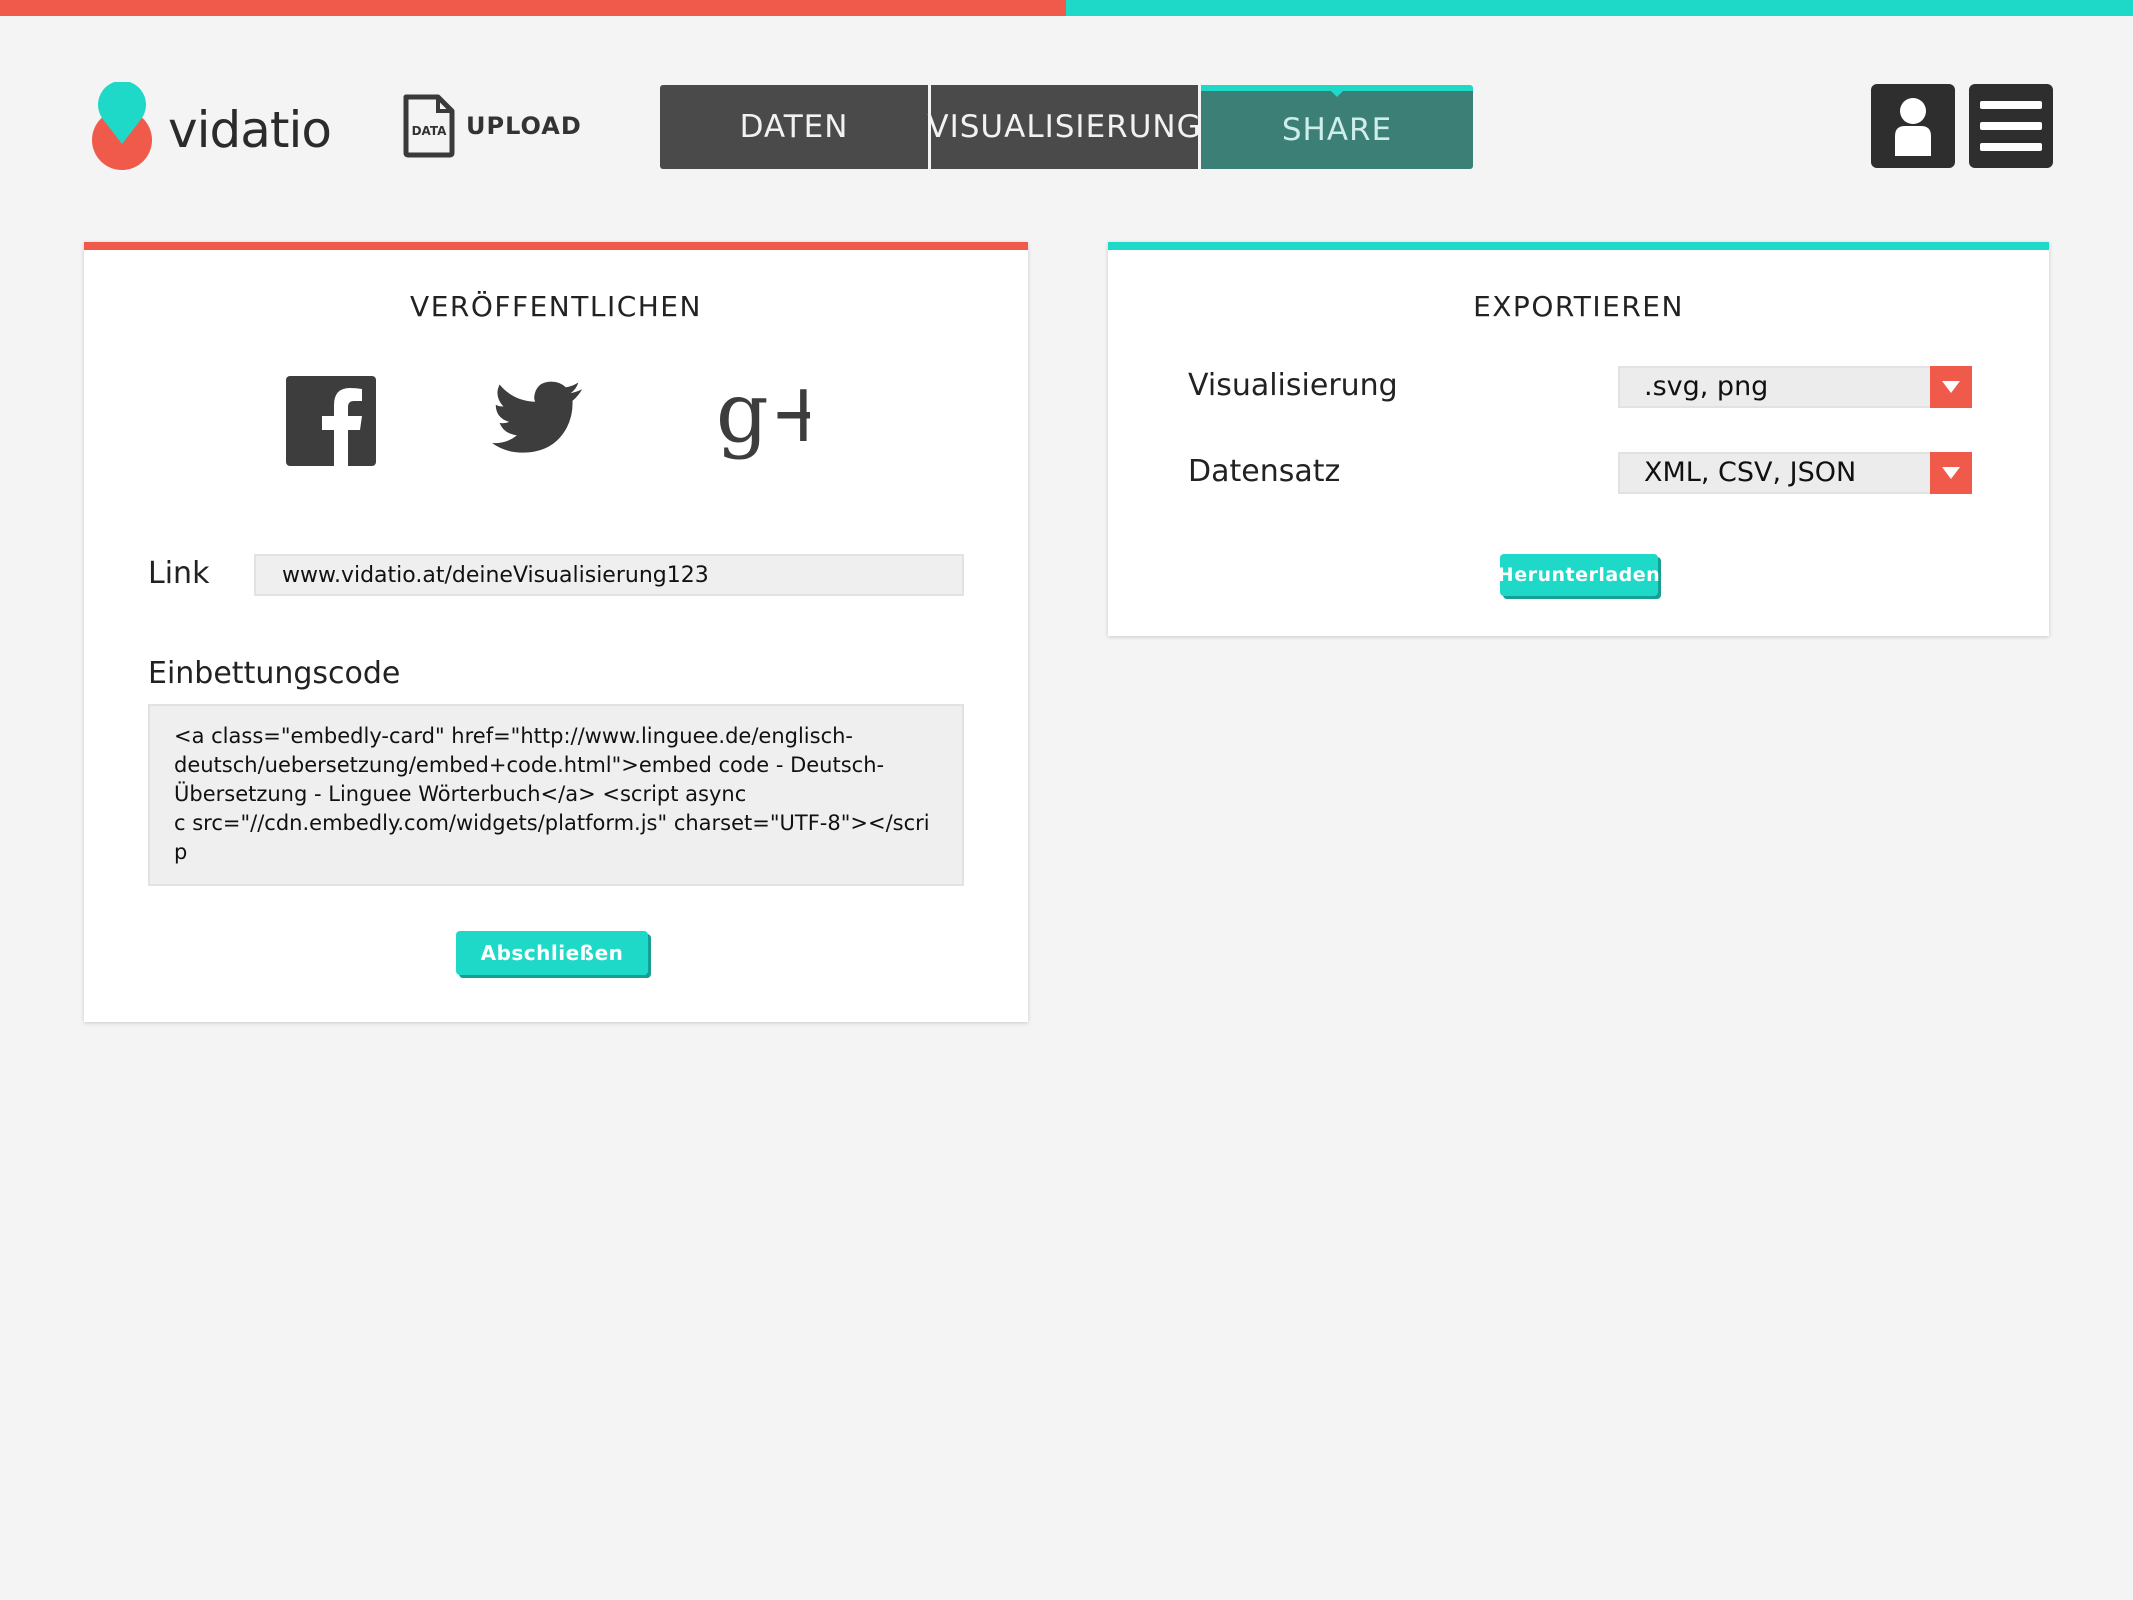 This screenshot has width=2133, height=1600. Describe the element at coordinates (1293, 385) in the screenshot. I see `export-visualization-label: Visualisierung` at that location.